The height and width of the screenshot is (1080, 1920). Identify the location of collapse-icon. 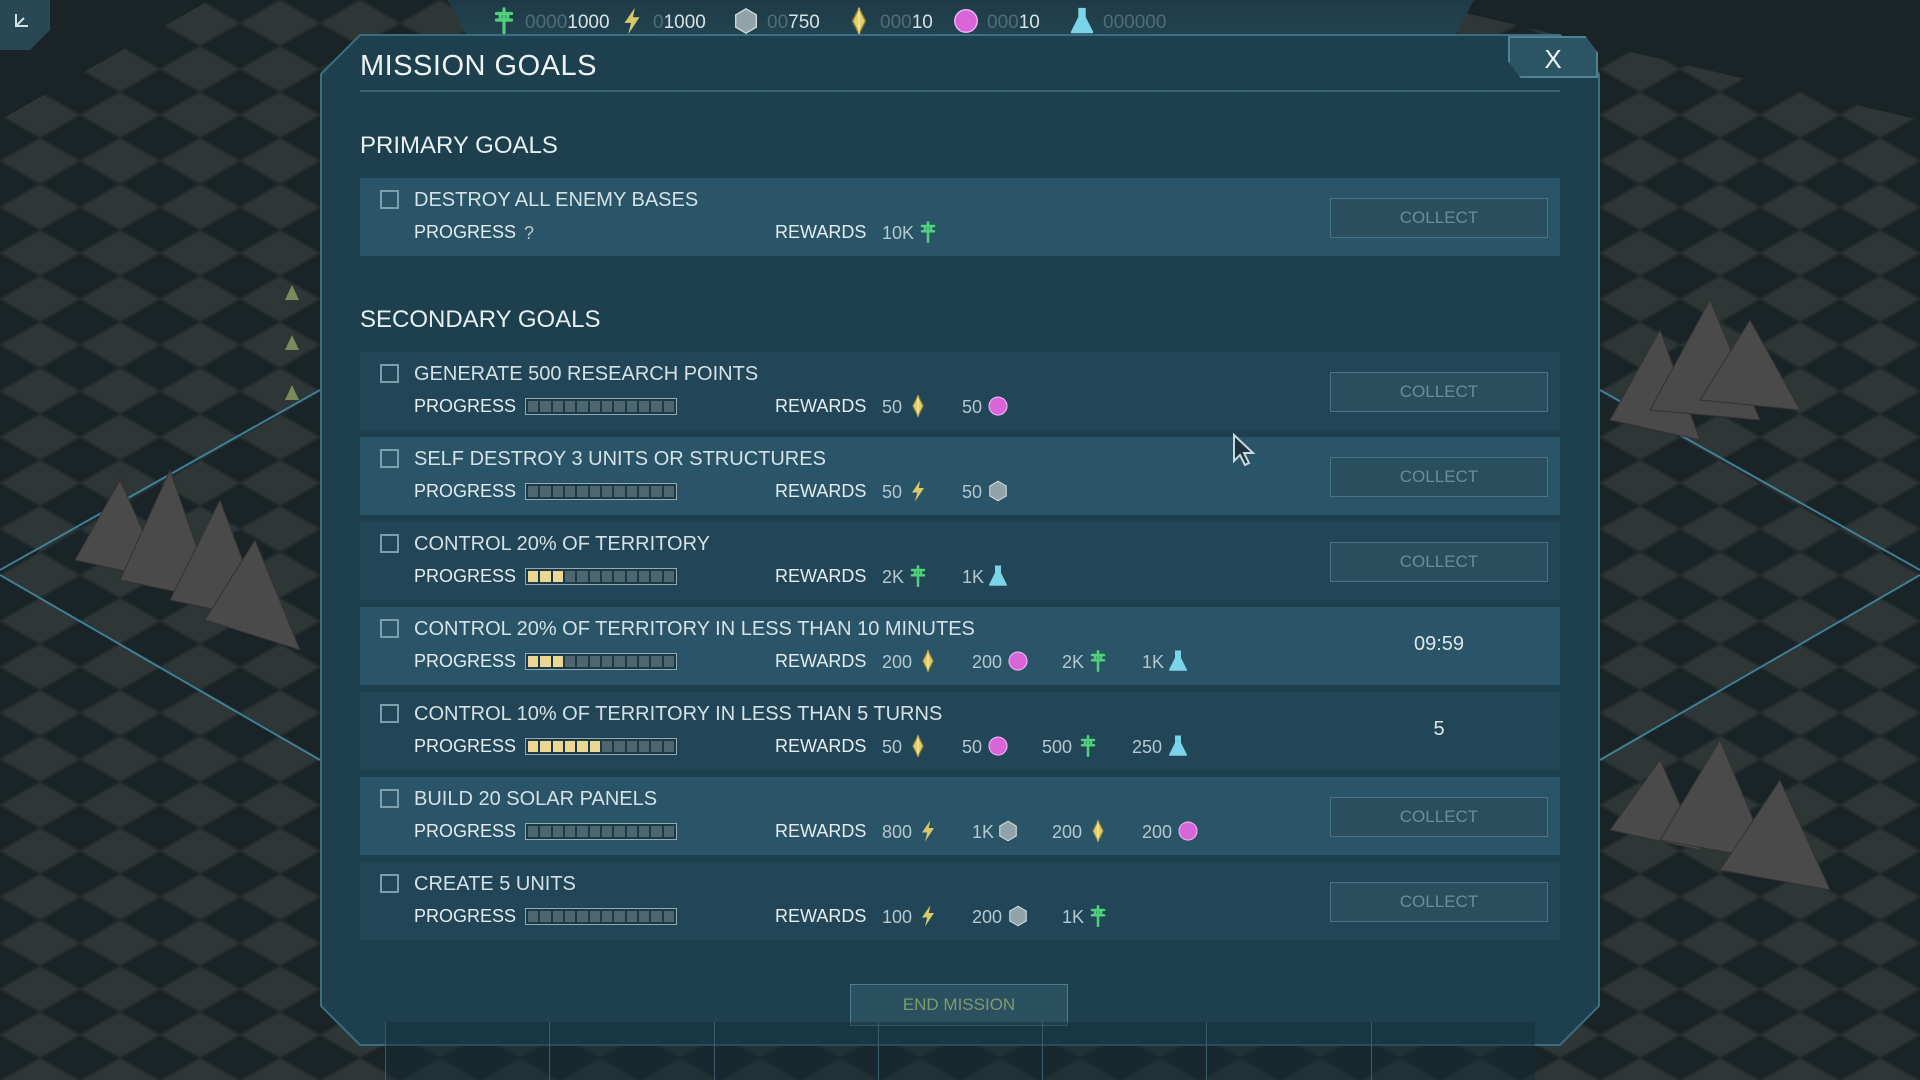
(21, 20).